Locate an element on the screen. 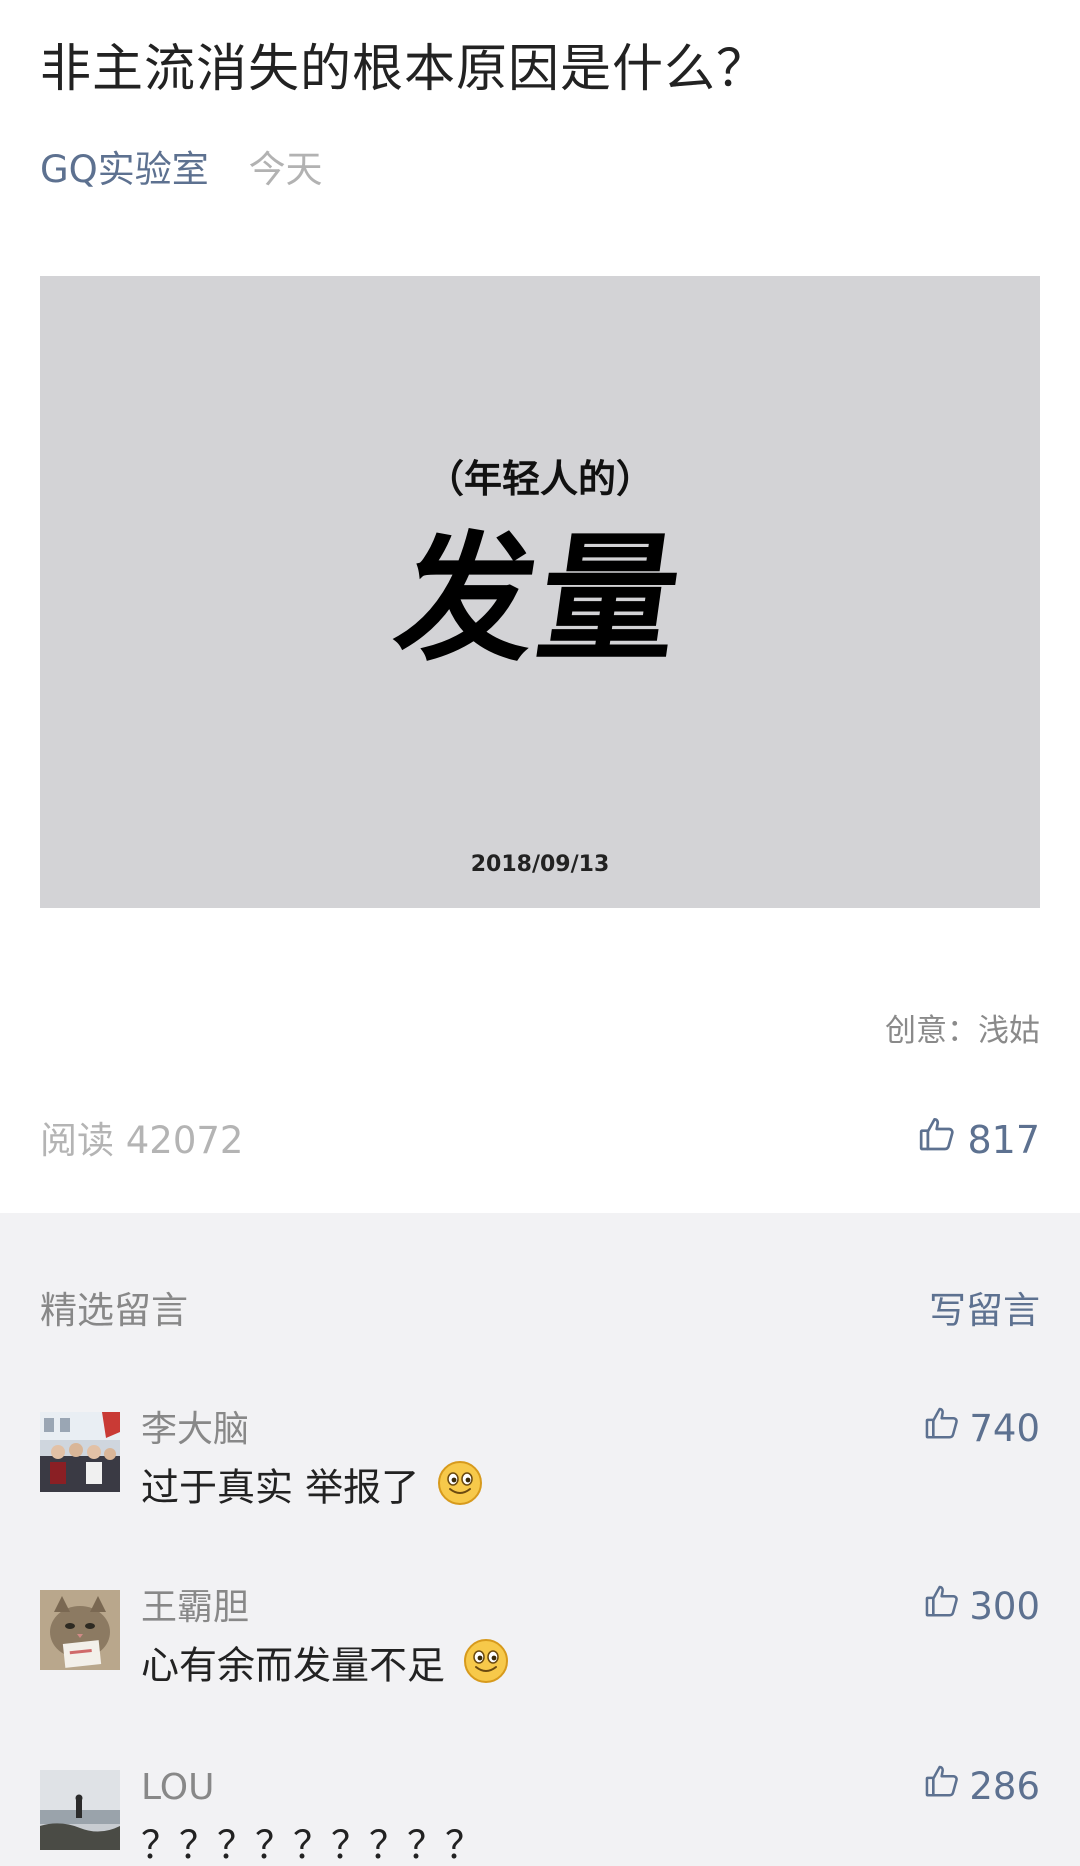  credit-text: 创意：浅姑 is located at coordinates (962, 1031).